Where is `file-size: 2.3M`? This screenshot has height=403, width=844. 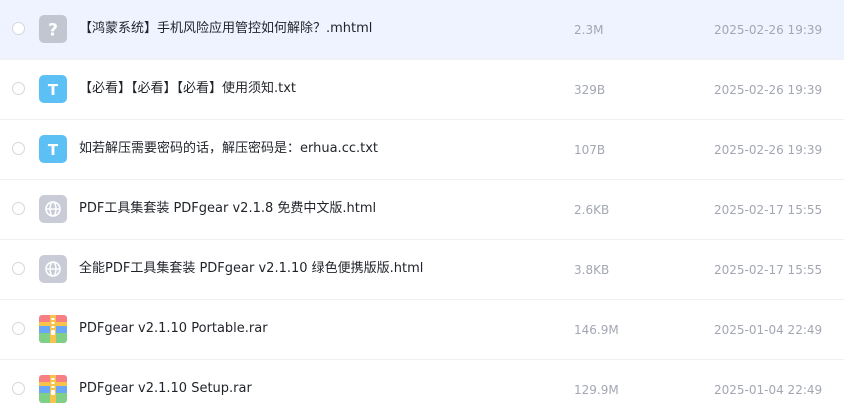
file-size: 2.3M is located at coordinates (589, 30).